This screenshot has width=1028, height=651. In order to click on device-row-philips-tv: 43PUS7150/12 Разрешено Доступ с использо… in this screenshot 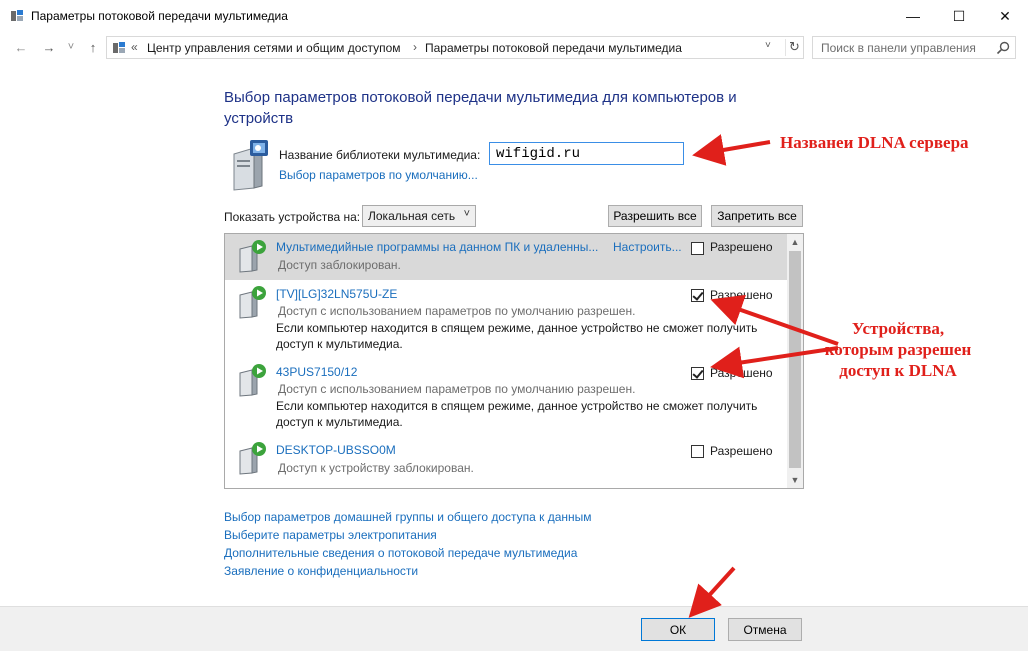, I will do `click(506, 397)`.